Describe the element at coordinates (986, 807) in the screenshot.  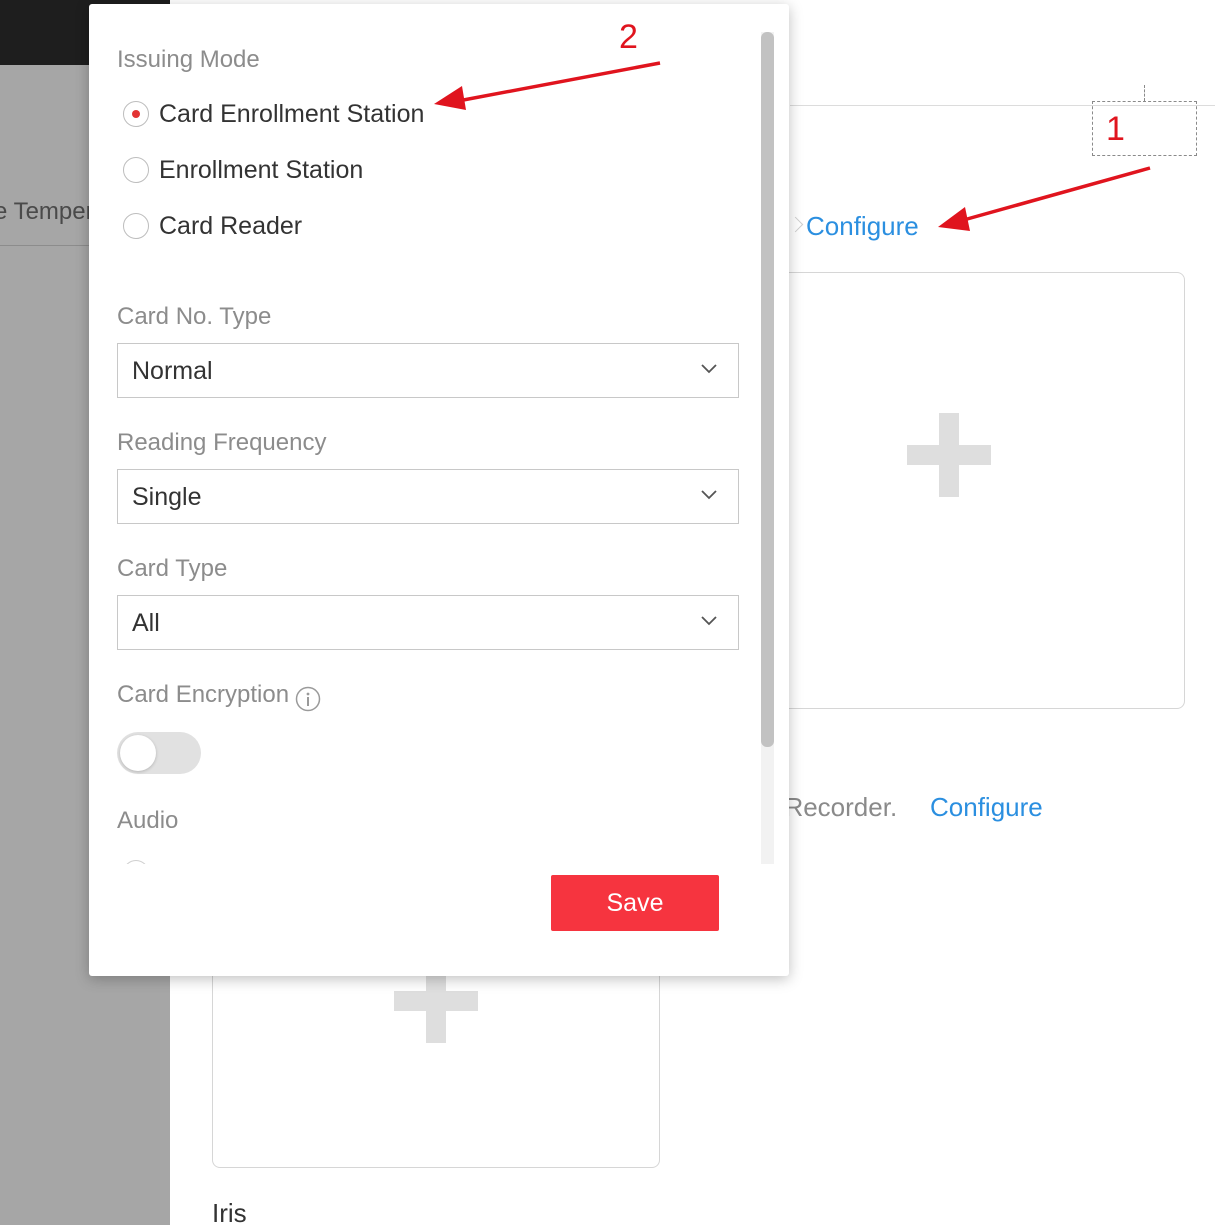
I see `configure-link-recorder: Configure` at that location.